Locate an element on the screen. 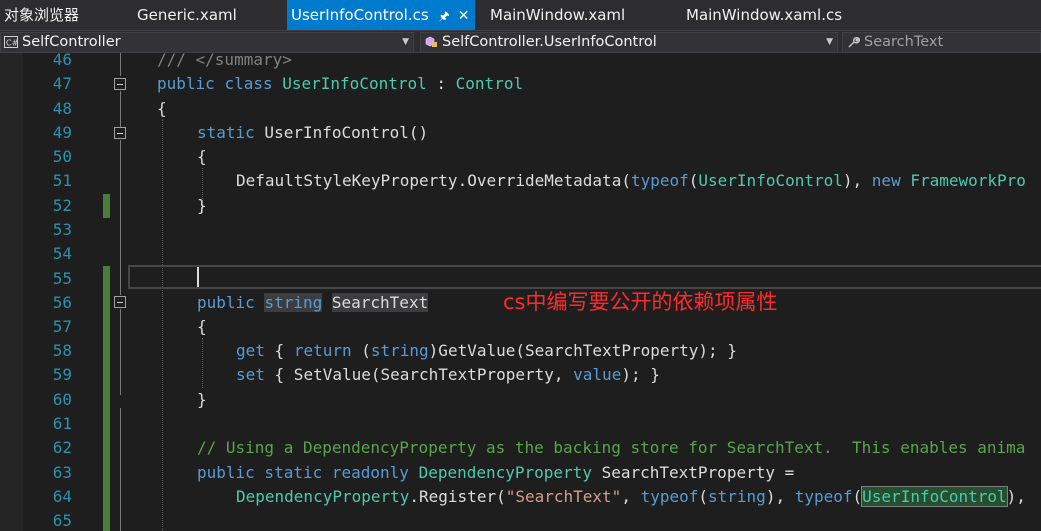  svg-text: C# is located at coordinates (12, 43).